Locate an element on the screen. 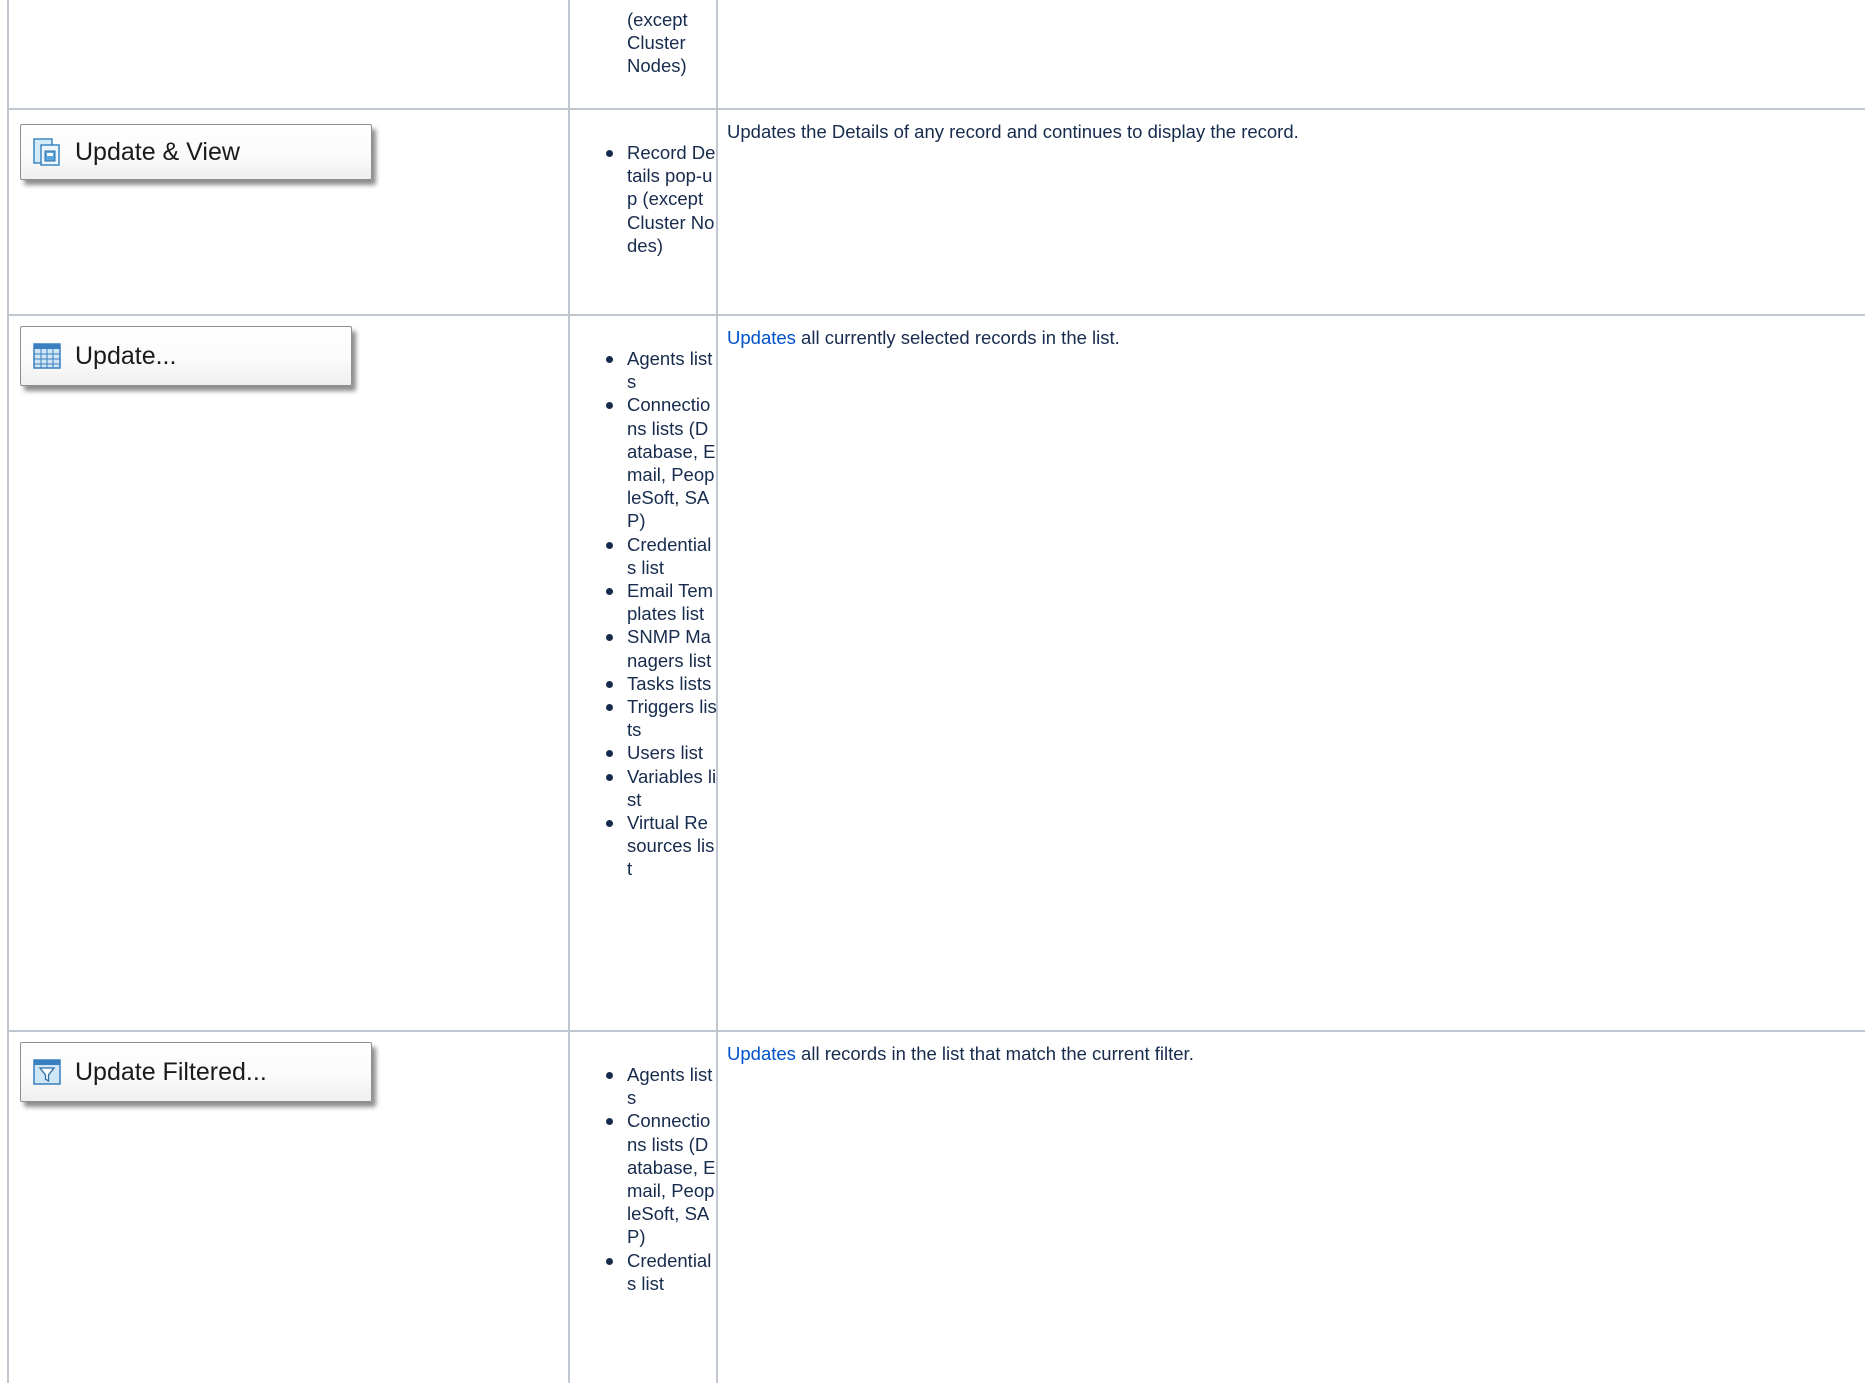 The height and width of the screenshot is (1383, 1865). list-item: Virtual Resources list is located at coordinates (644, 846).